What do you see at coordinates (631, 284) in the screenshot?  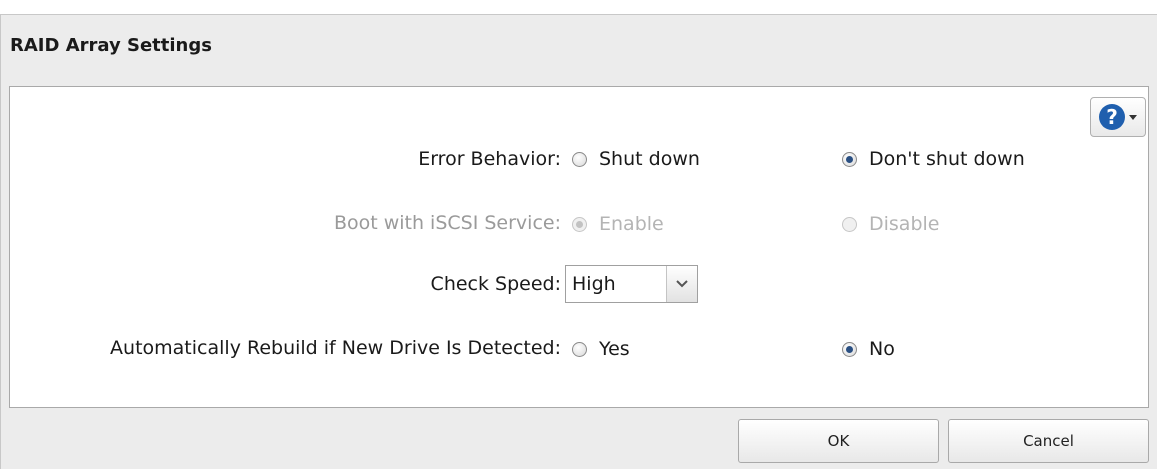 I see `check-speed-select: High` at bounding box center [631, 284].